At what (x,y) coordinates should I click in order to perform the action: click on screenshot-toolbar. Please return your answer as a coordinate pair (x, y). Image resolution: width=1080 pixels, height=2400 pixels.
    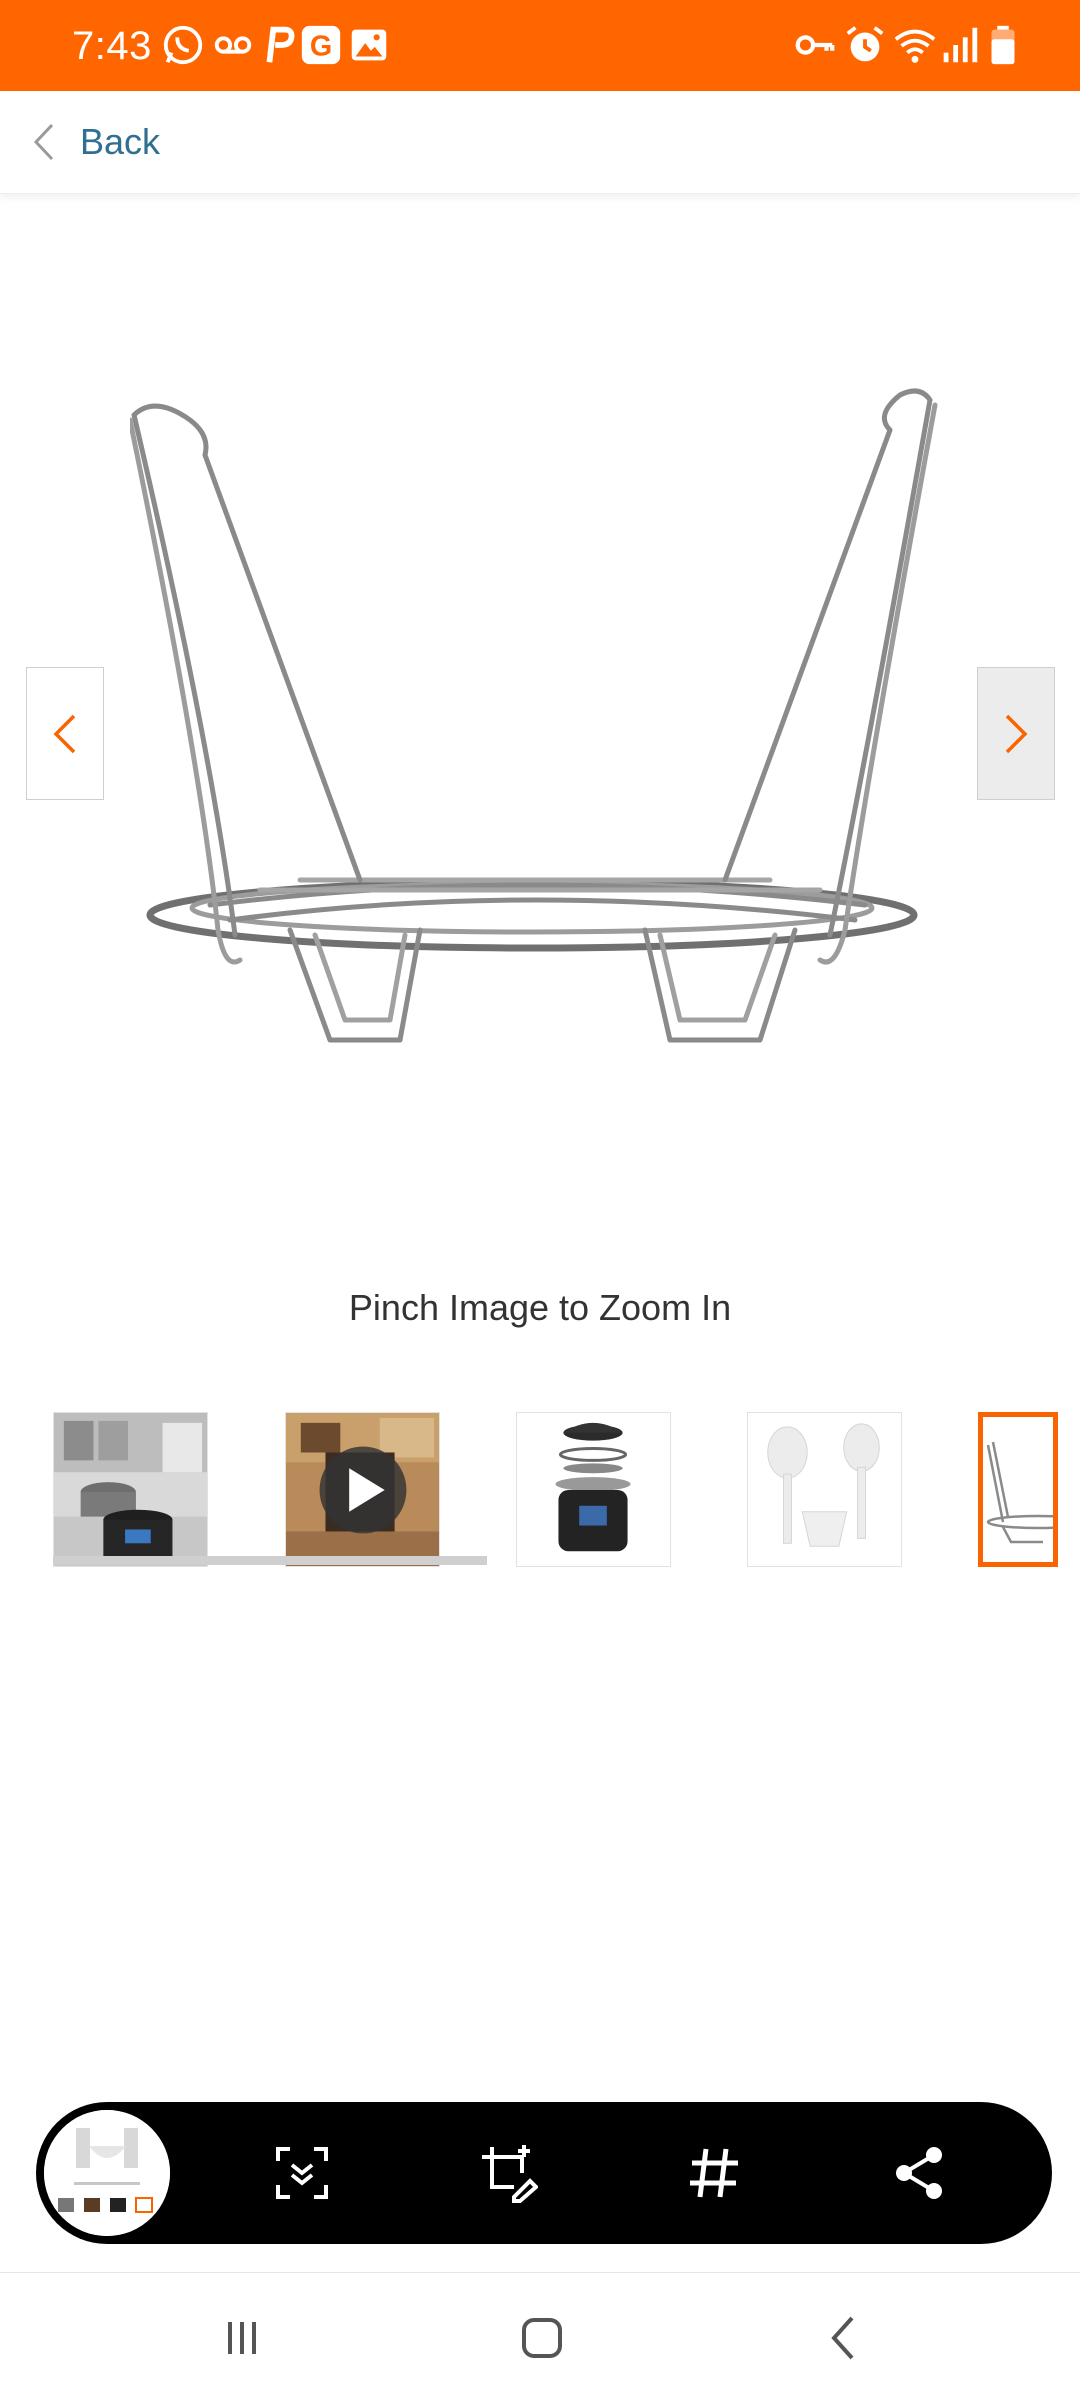
    Looking at the image, I should click on (544, 2173).